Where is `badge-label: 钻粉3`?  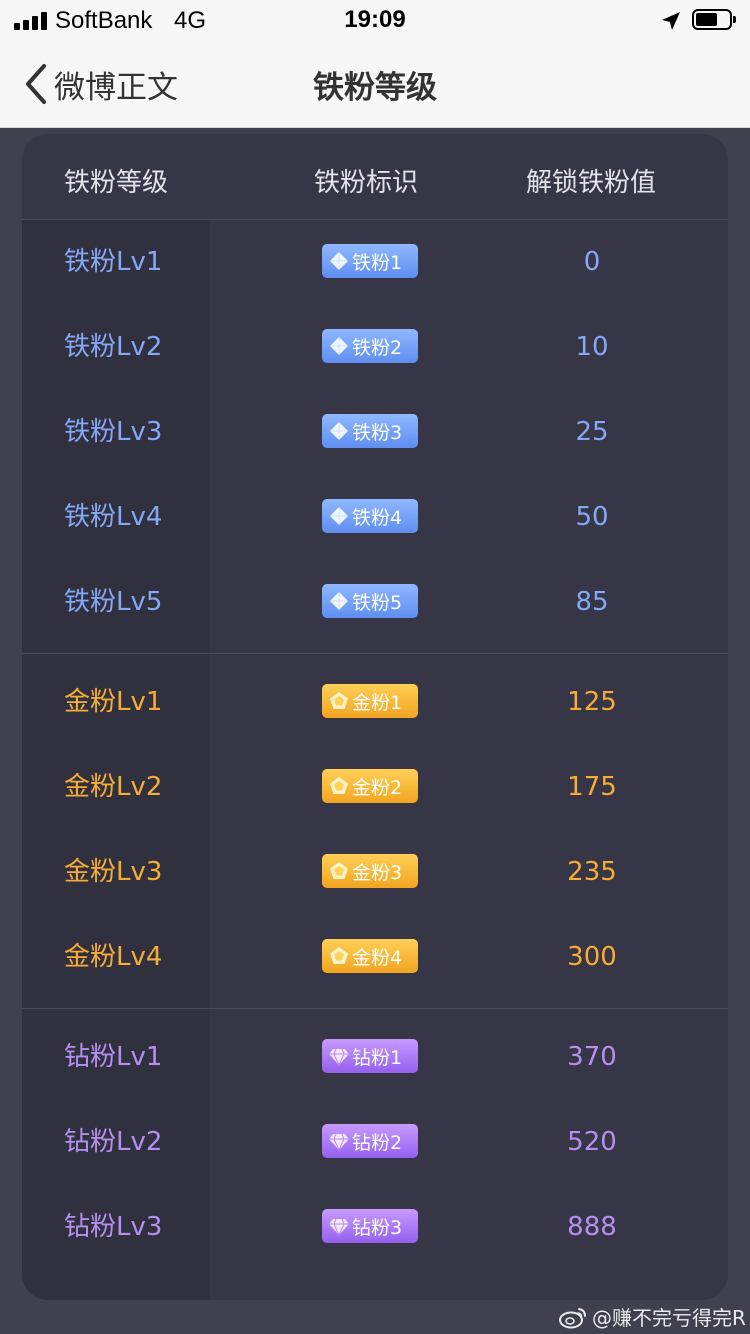
badge-label: 钻粉3 is located at coordinates (377, 1227).